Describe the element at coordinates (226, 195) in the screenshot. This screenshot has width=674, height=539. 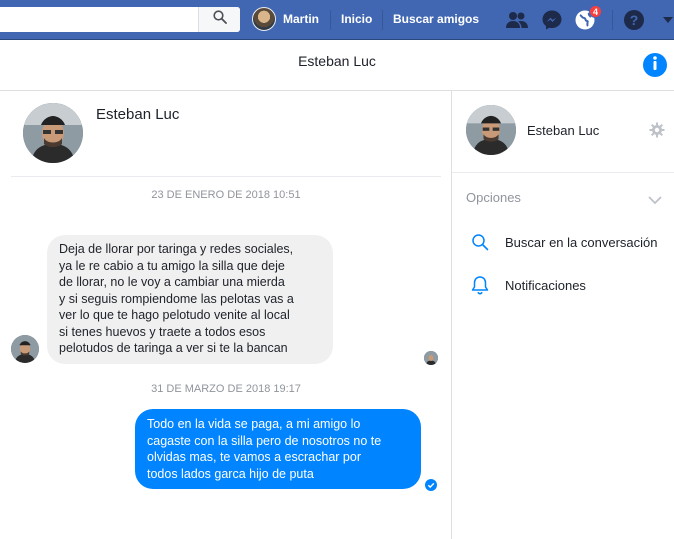
I see `date-separator: 23 DE ENERO DE 2018 10:51` at that location.